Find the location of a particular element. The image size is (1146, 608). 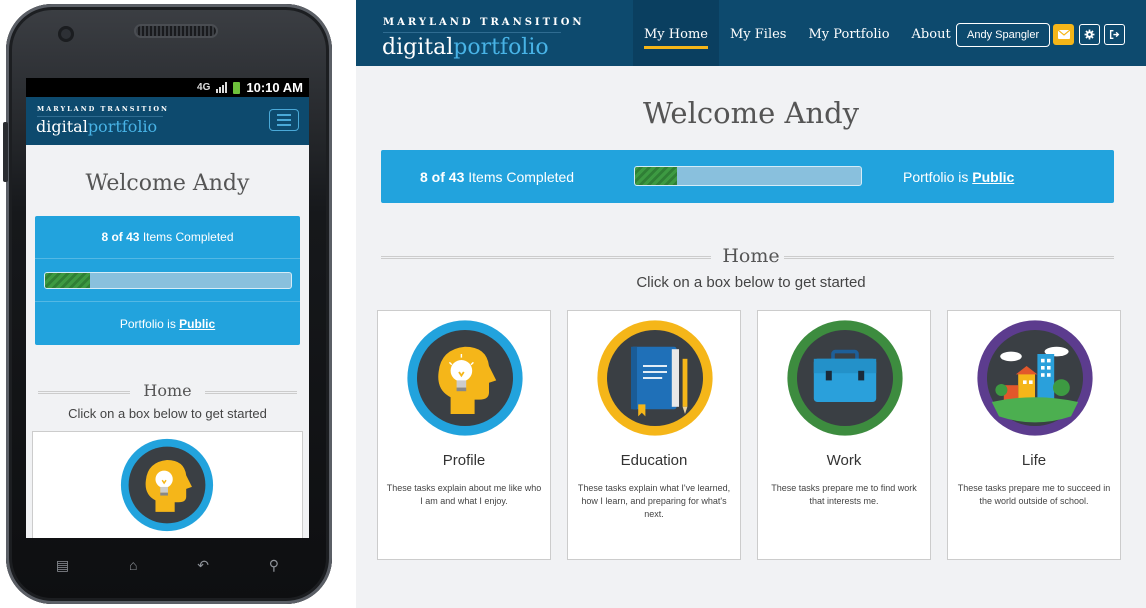

settings-button is located at coordinates (1089, 34).